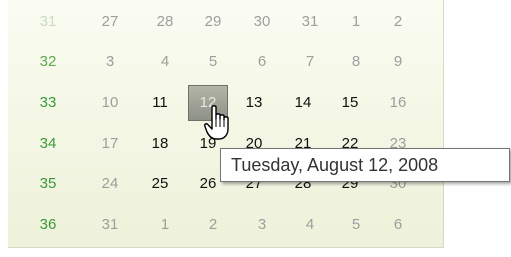 The height and width of the screenshot is (257, 511). Describe the element at coordinates (310, 62) in the screenshot. I see `calendar-day: 7` at that location.